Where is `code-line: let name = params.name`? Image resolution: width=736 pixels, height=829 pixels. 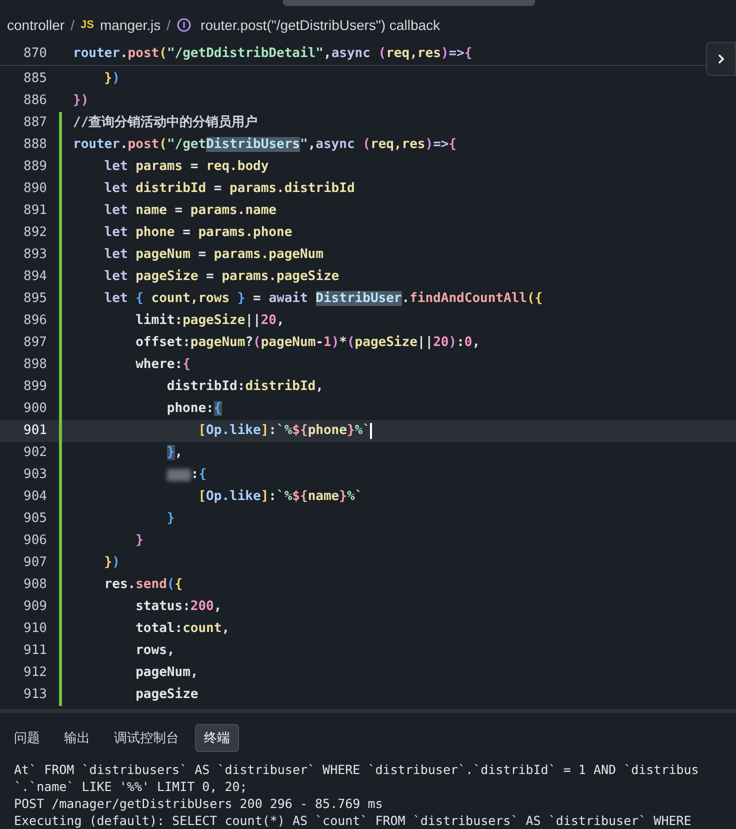 code-line: let name = params.name is located at coordinates (190, 211).